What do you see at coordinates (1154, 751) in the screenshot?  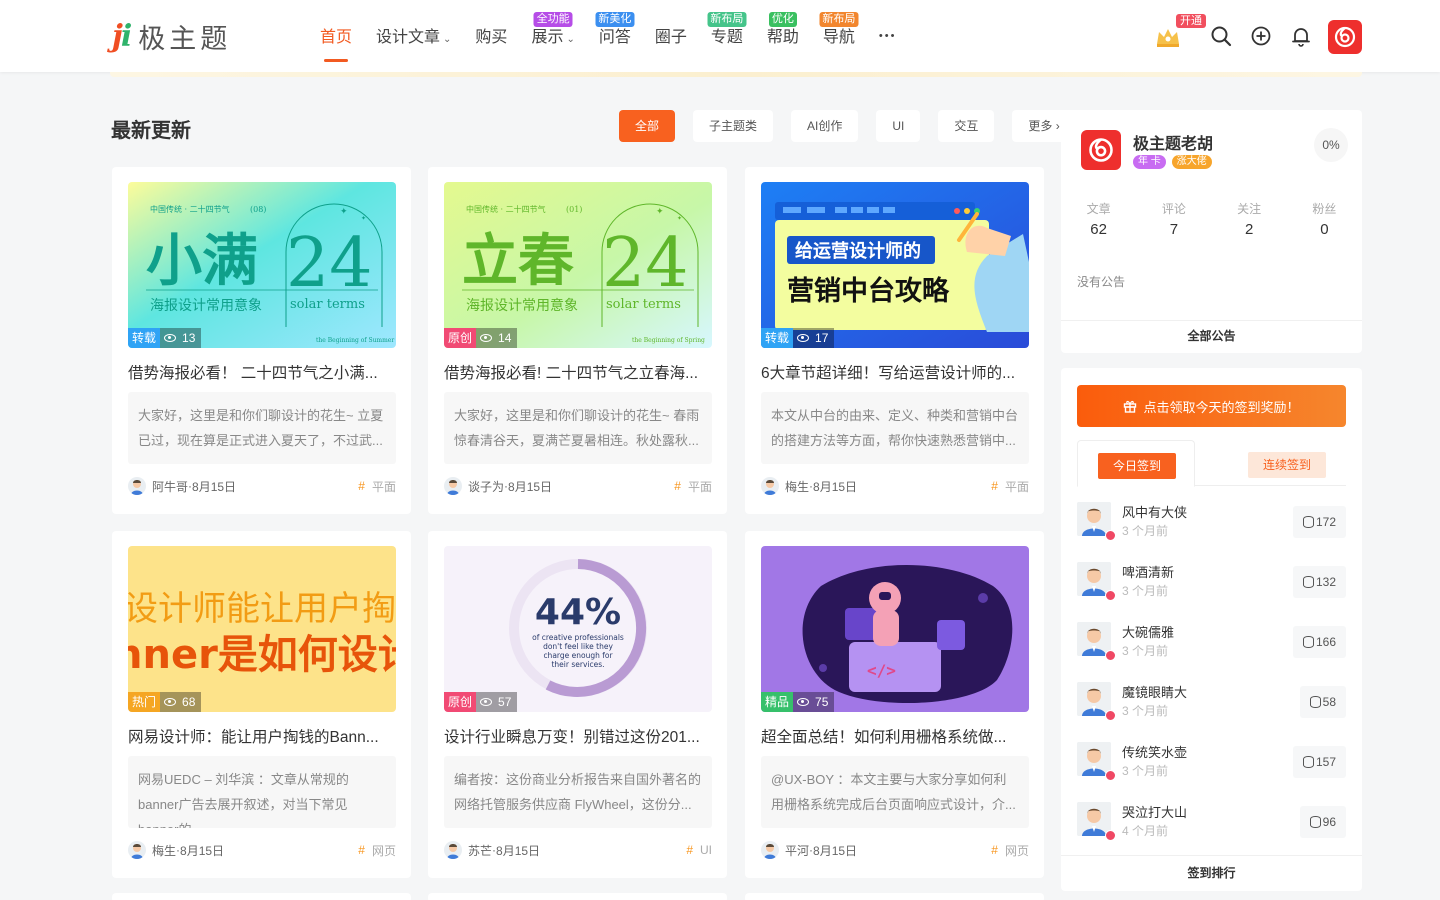 I see `checkin-user-name: 传统笑水壶` at bounding box center [1154, 751].